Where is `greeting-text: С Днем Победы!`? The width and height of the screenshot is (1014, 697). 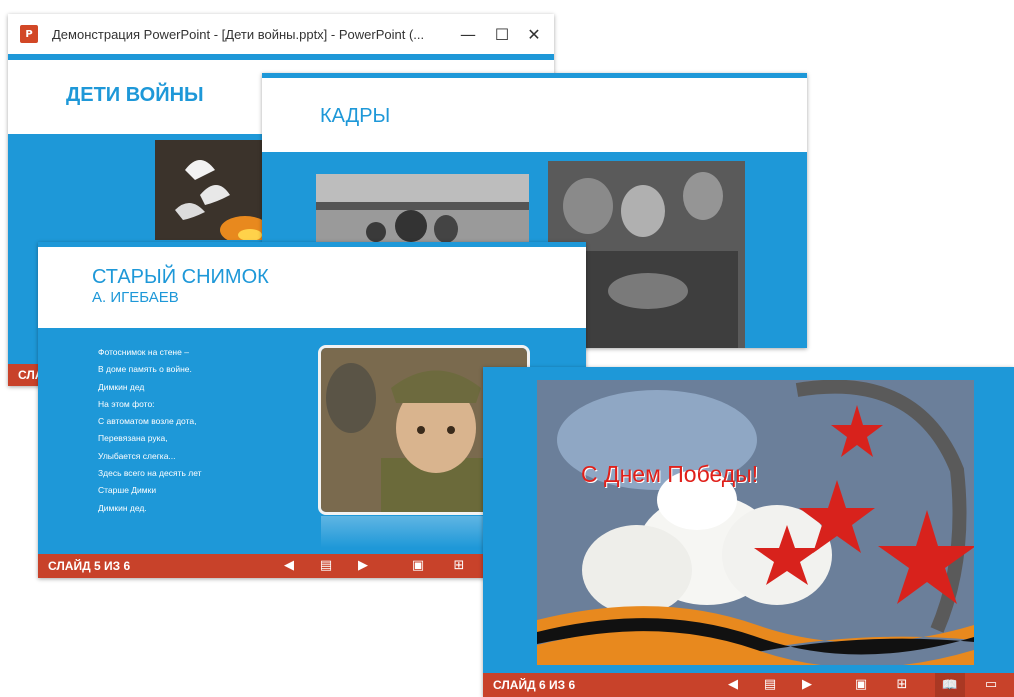 greeting-text: С Днем Победы! is located at coordinates (670, 474).